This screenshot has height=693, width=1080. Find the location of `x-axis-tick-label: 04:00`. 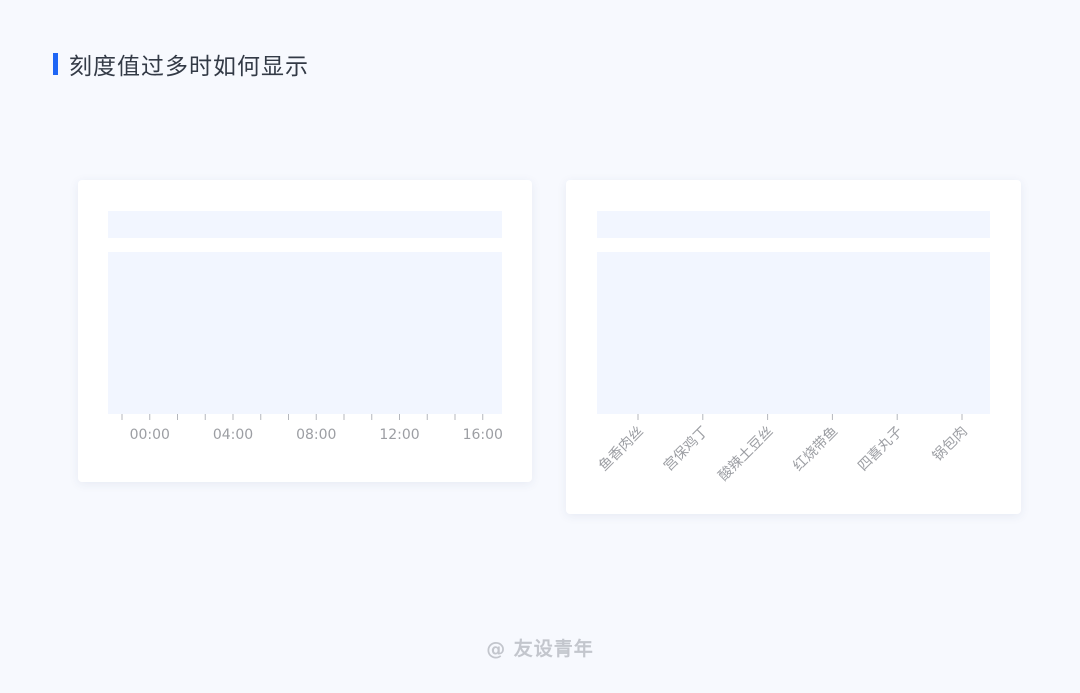

x-axis-tick-label: 04:00 is located at coordinates (233, 435).